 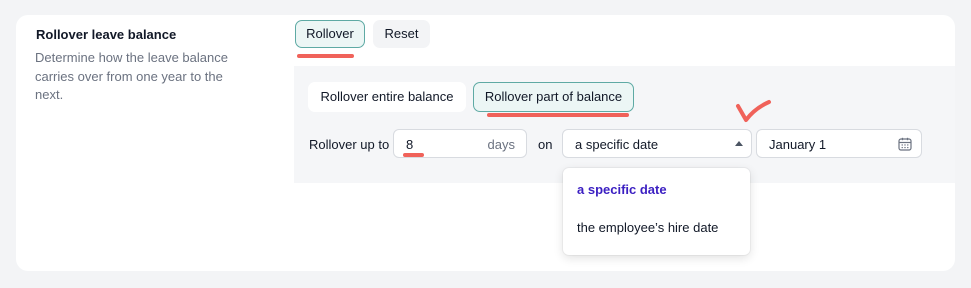 What do you see at coordinates (330, 34) in the screenshot?
I see `rollover-toggle-button: Rollover` at bounding box center [330, 34].